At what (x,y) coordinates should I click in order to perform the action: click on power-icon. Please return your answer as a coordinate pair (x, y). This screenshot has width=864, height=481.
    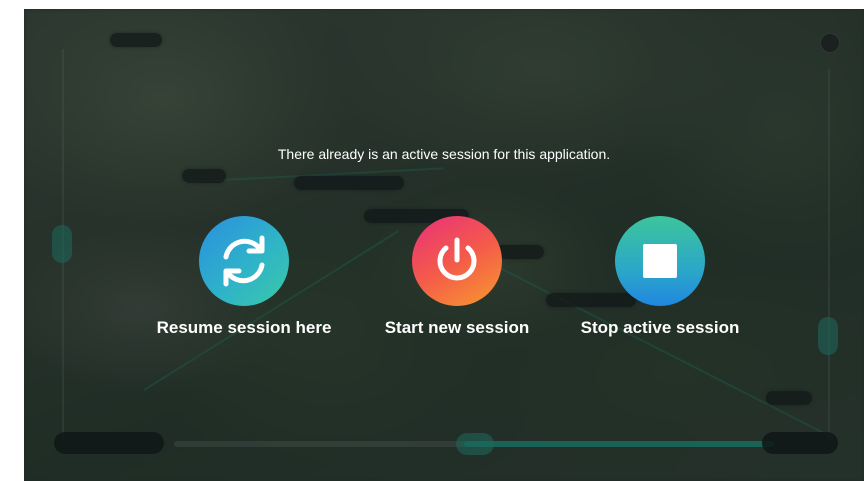
    Looking at the image, I should click on (457, 261).